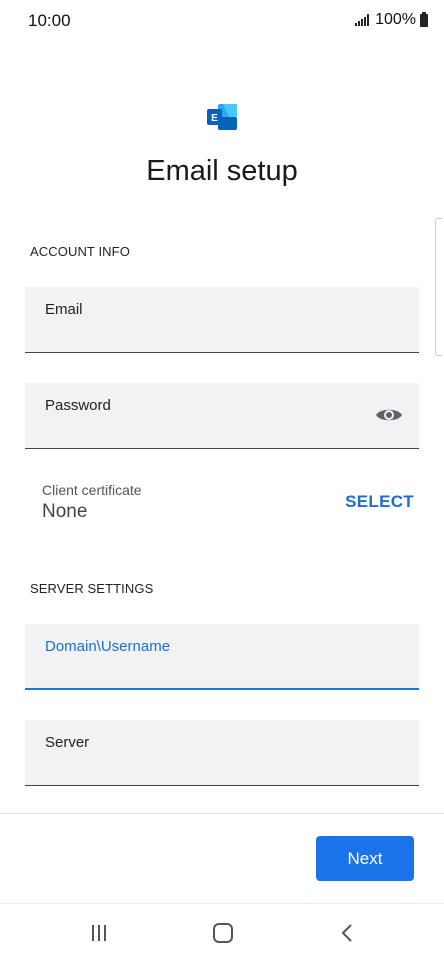 Image resolution: width=444 pixels, height=962 pixels. What do you see at coordinates (49, 20) in the screenshot?
I see `status-time: 10:00` at bounding box center [49, 20].